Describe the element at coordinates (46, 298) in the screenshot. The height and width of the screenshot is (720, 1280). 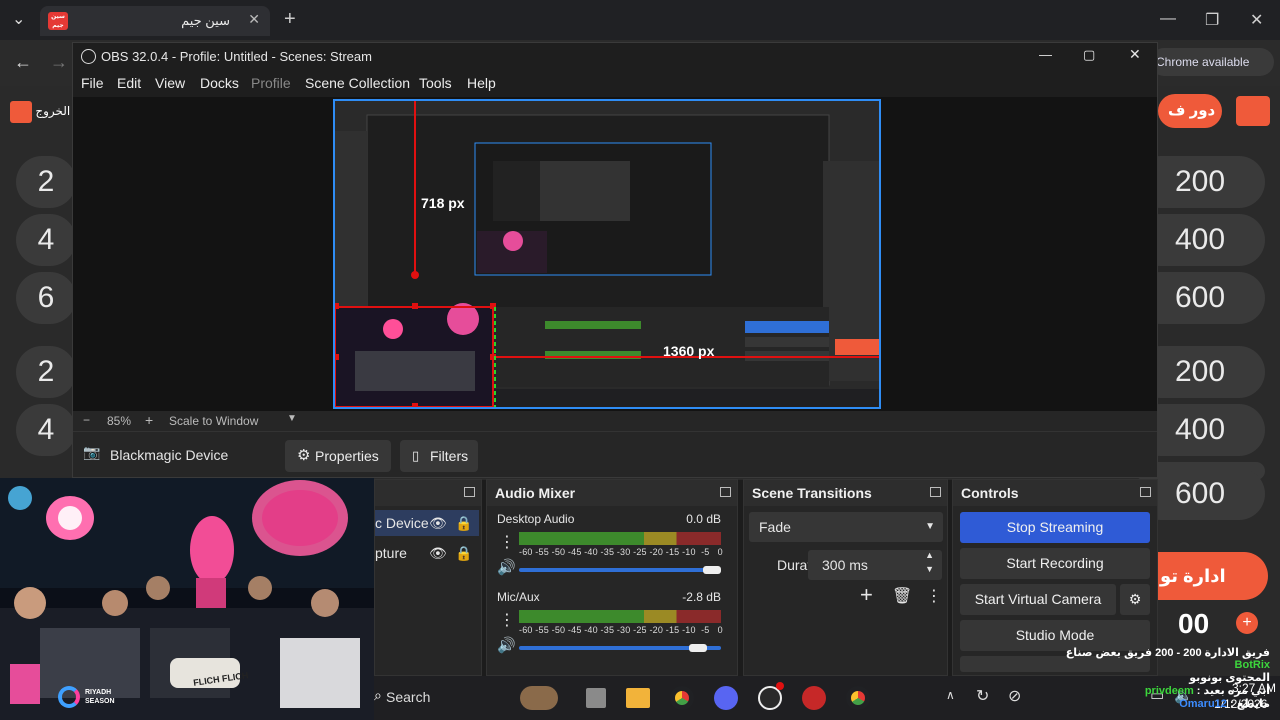
I see `left-value-3: 6` at that location.